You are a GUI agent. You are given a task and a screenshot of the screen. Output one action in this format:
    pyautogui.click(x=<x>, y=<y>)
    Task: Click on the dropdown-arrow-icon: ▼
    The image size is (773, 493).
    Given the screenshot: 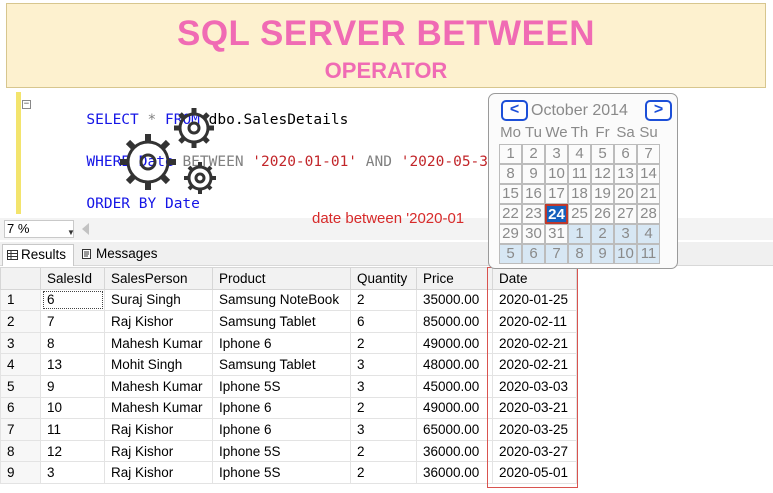 What is the action you would take?
    pyautogui.click(x=71, y=233)
    